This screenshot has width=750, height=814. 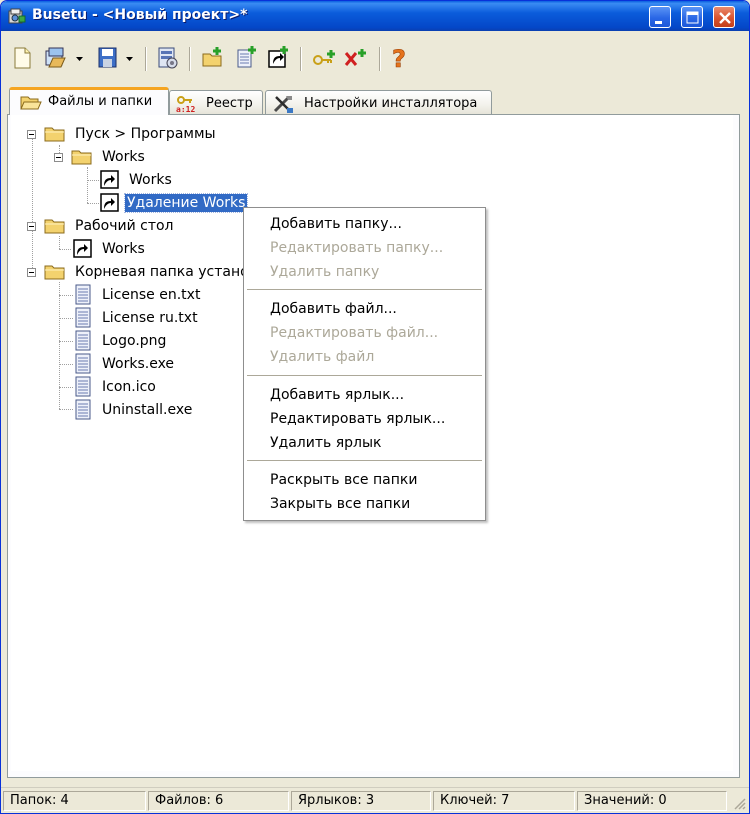 What do you see at coordinates (375, 16) in the screenshot?
I see `title-bar: Busetu - <Новый проект>*` at bounding box center [375, 16].